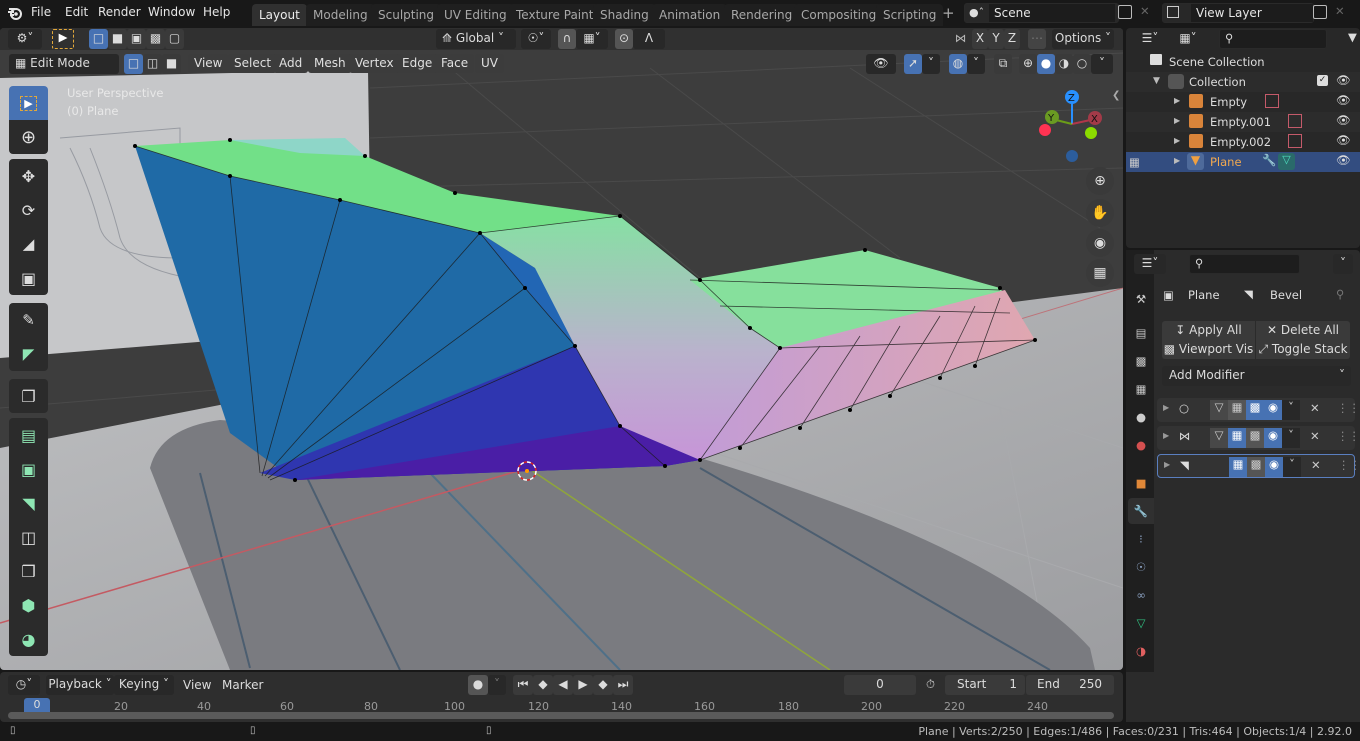 Image resolution: width=1360 pixels, height=741 pixels. Describe the element at coordinates (985, 685) in the screenshot. I see `start-frame-field: Start 1` at that location.